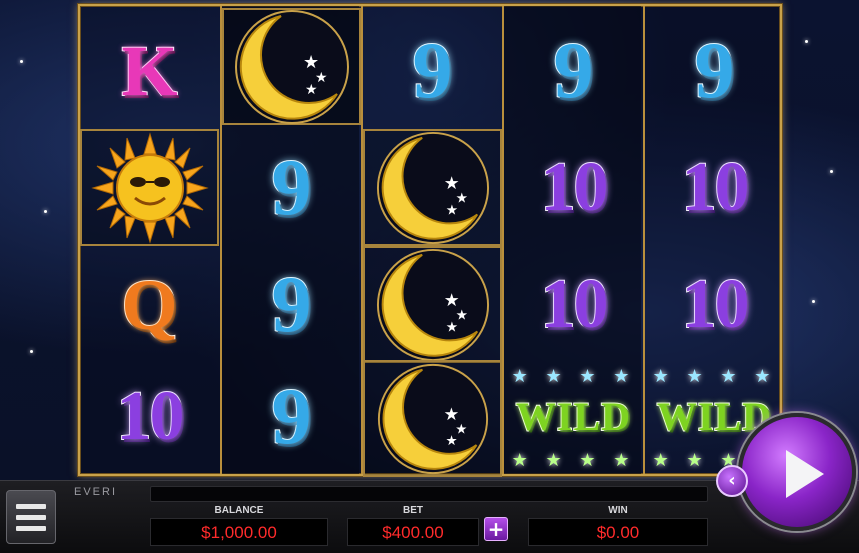 Image resolution: width=859 pixels, height=553 pixels. What do you see at coordinates (573, 416) in the screenshot?
I see `wild-symbol: ★ ★ ★ ★ WILD ★ ★ ★ ★` at bounding box center [573, 416].